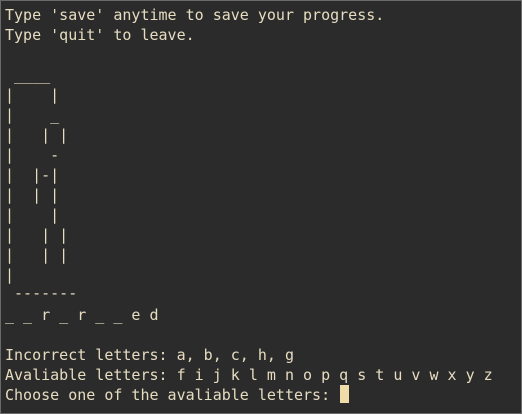  I want to click on gallows-base: -------, so click(41, 293).